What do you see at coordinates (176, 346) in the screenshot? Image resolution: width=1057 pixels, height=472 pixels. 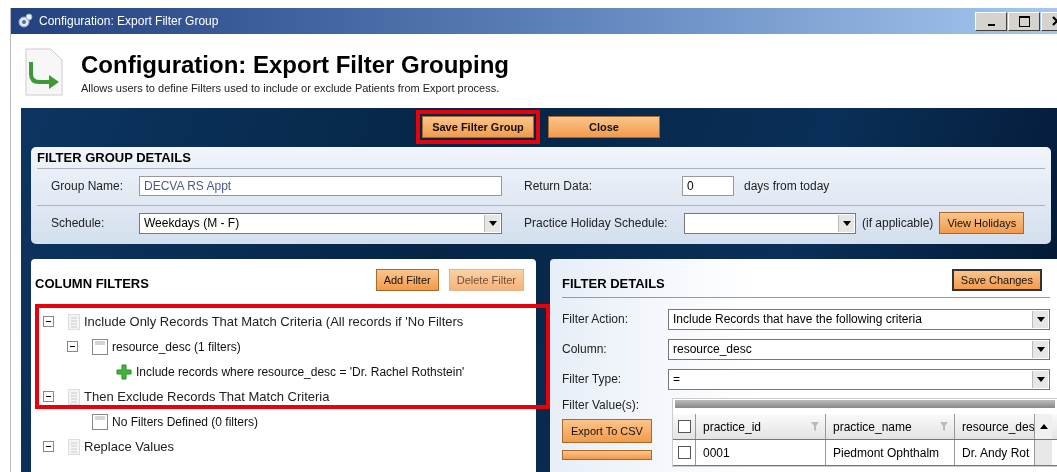 I see `tree-item: resource_desc (1 filters)` at bounding box center [176, 346].